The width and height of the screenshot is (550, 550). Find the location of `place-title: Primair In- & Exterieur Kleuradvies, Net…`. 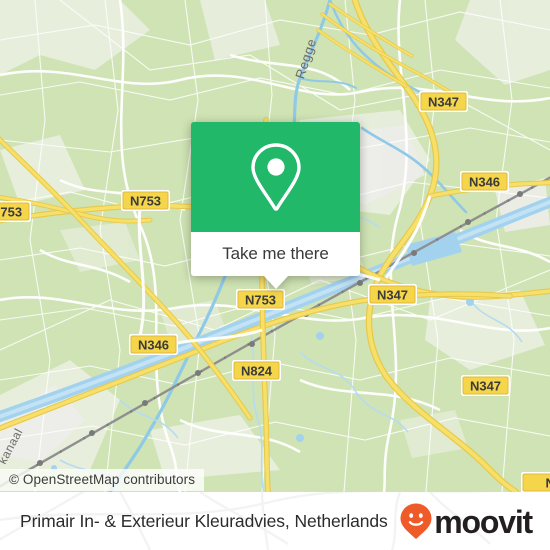

place-title: Primair In- & Exterieur Kleuradvies, Net… is located at coordinates (204, 520).